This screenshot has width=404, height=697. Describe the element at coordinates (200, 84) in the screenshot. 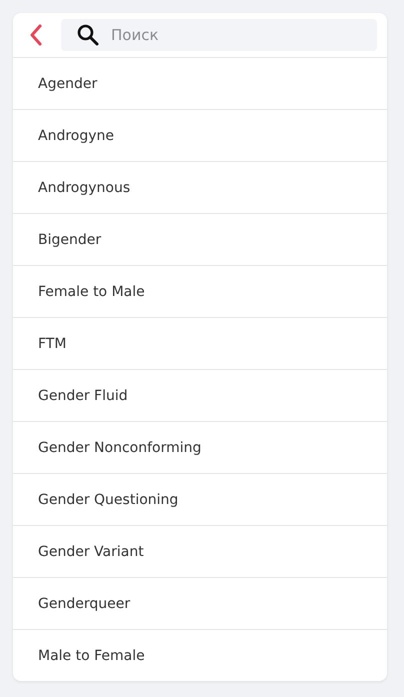

I see `list-item: Agender` at that location.